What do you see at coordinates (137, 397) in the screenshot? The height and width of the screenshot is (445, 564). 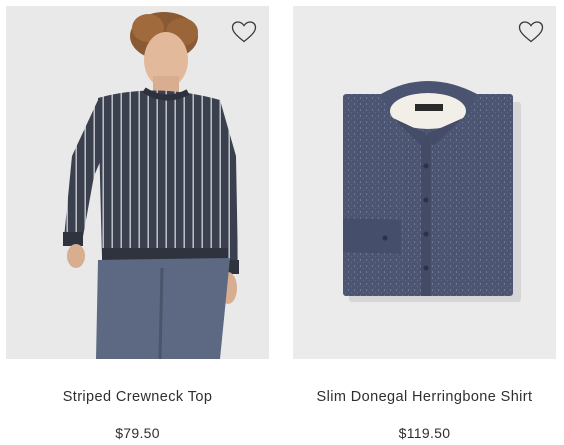 I see `product-name: Striped Crewneck Top` at bounding box center [137, 397].